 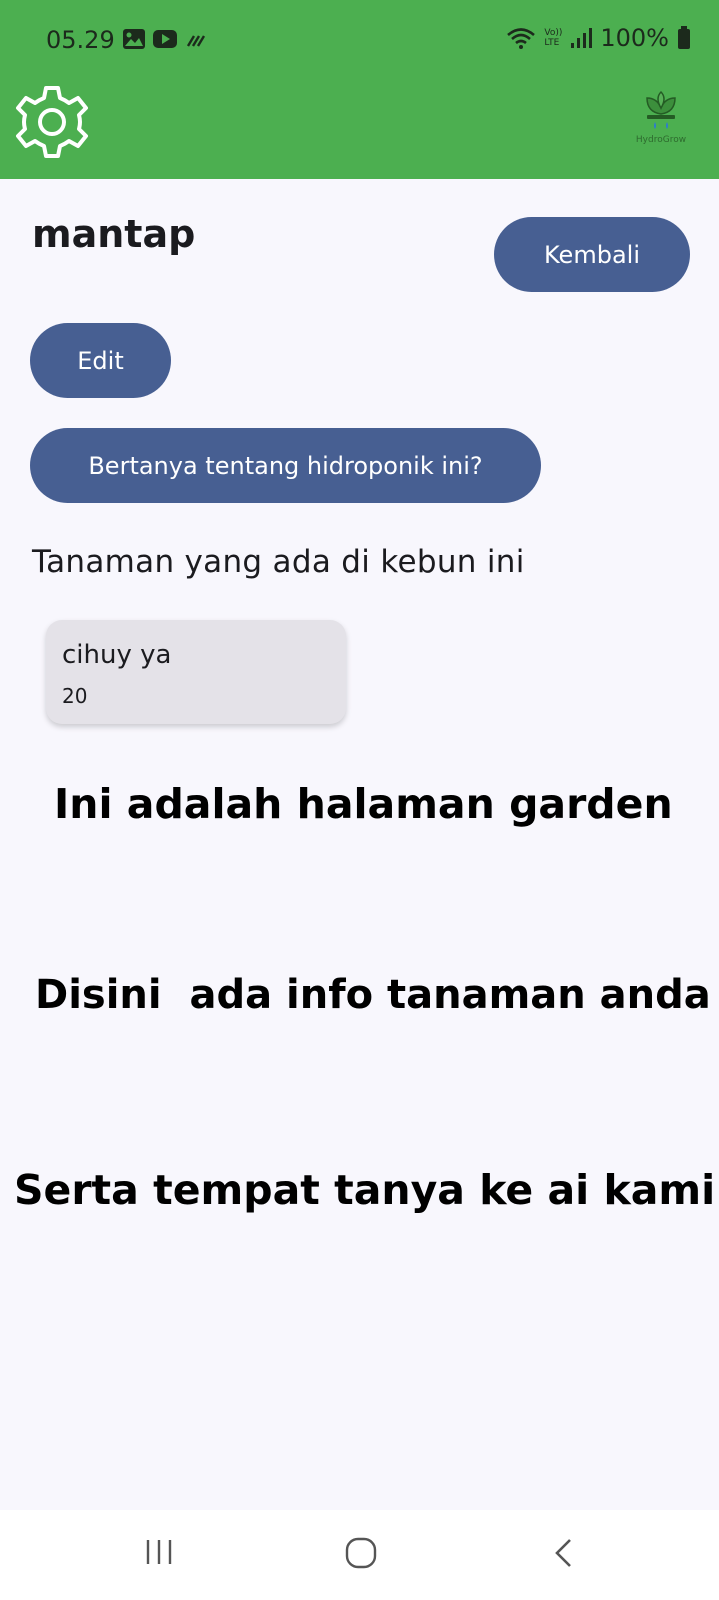 I want to click on network-label: LTE, so click(x=552, y=43).